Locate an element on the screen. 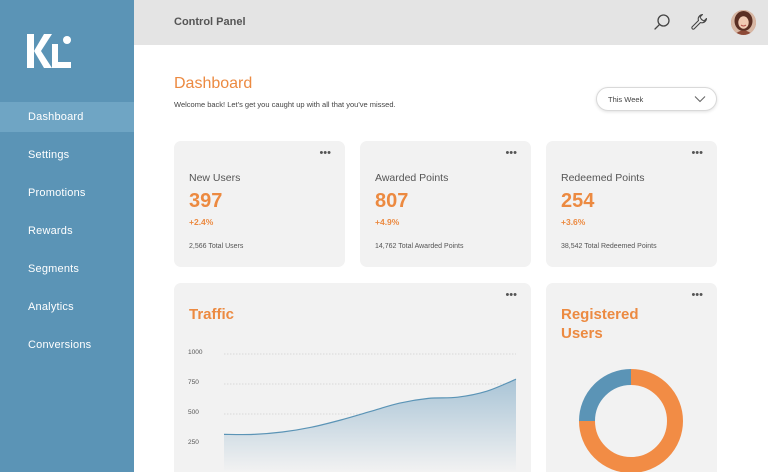 The image size is (768, 472). stat-total: 2,566 Total Users is located at coordinates (216, 246).